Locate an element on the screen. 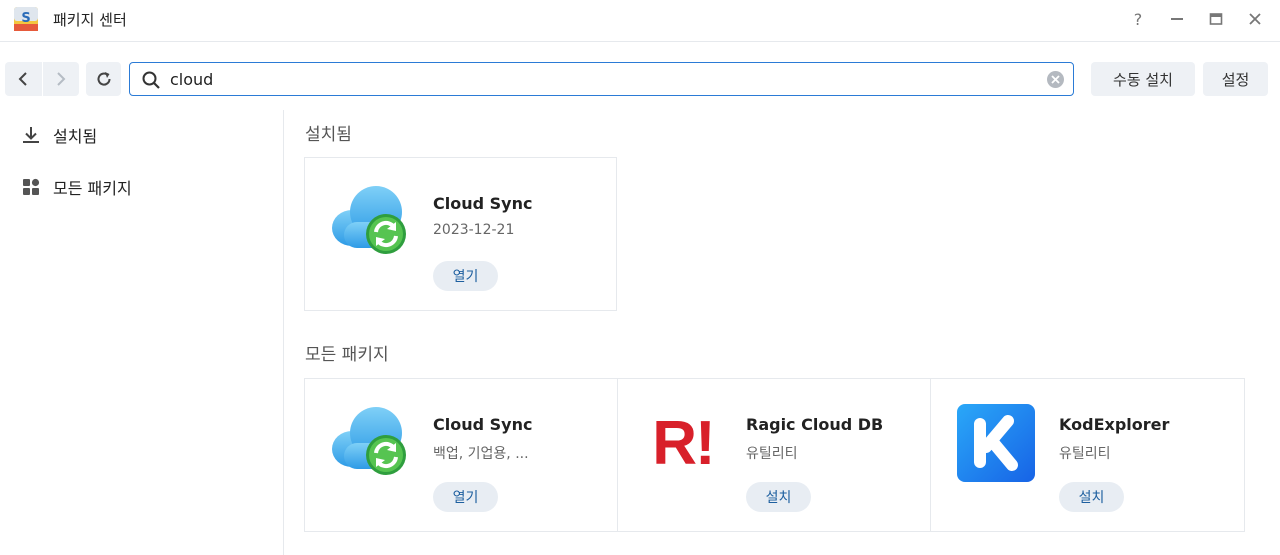 Image resolution: width=1280 pixels, height=555 pixels. package-card-cloud-sync: Cloud Sync 백업, 기업용, ... 열기 is located at coordinates (461, 455).